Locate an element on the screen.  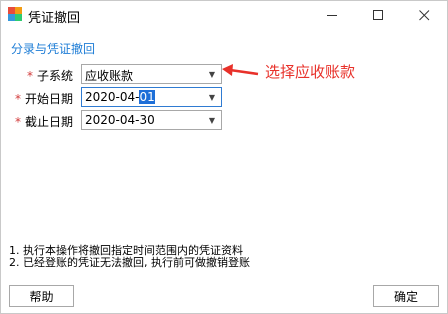
start-date-picker: 2020-04-01 ▼ is located at coordinates (151, 97).